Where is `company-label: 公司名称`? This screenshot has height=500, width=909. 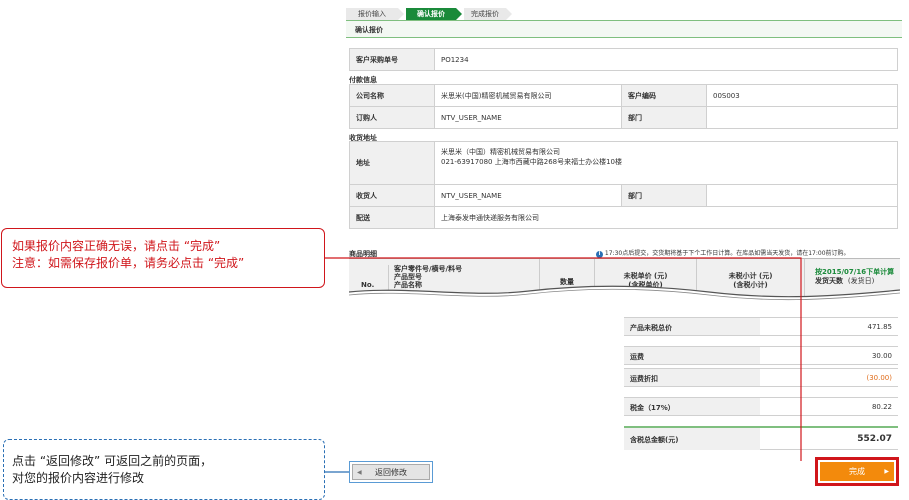
company-label: 公司名称 is located at coordinates (392, 95).